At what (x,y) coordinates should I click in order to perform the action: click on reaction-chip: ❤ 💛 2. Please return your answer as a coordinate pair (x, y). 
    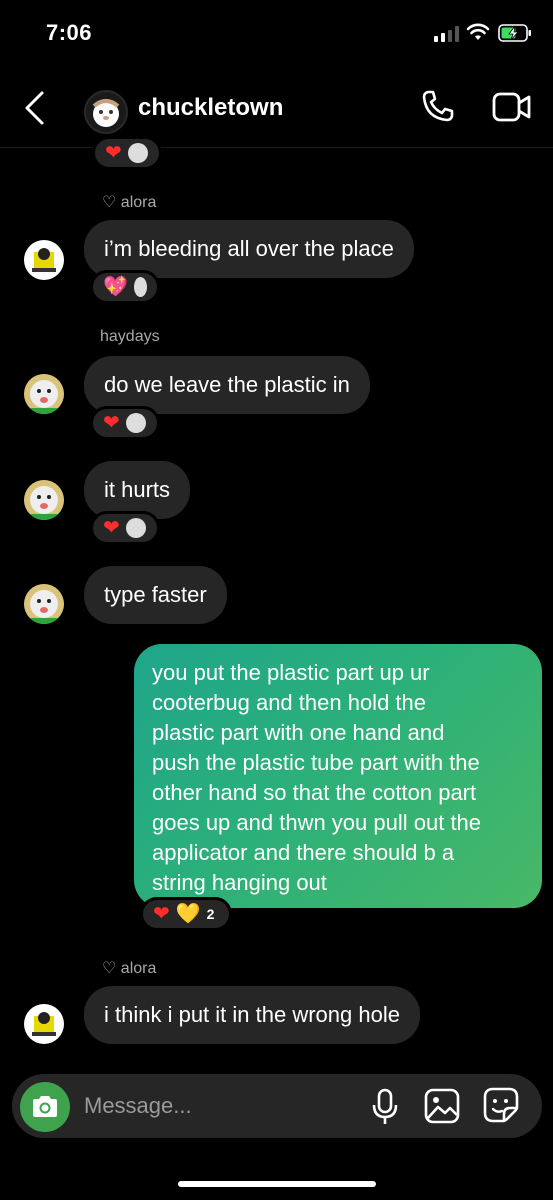
    Looking at the image, I should click on (186, 914).